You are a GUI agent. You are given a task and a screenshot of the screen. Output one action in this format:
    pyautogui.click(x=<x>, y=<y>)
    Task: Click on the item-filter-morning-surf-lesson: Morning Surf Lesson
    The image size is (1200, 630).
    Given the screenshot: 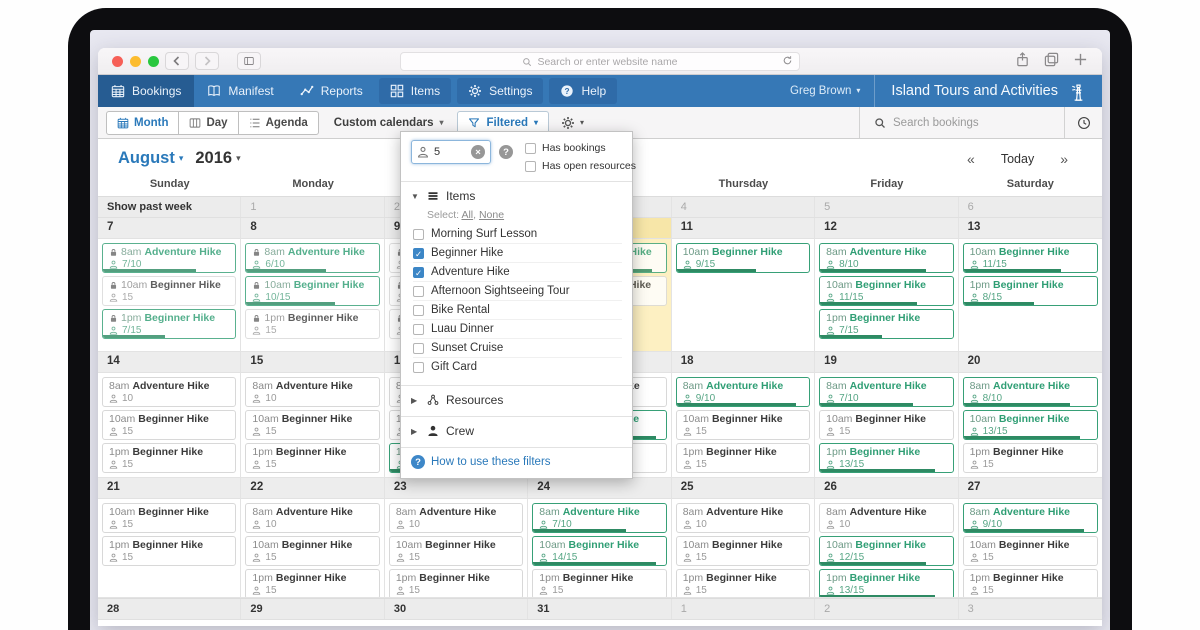 What is the action you would take?
    pyautogui.click(x=517, y=234)
    